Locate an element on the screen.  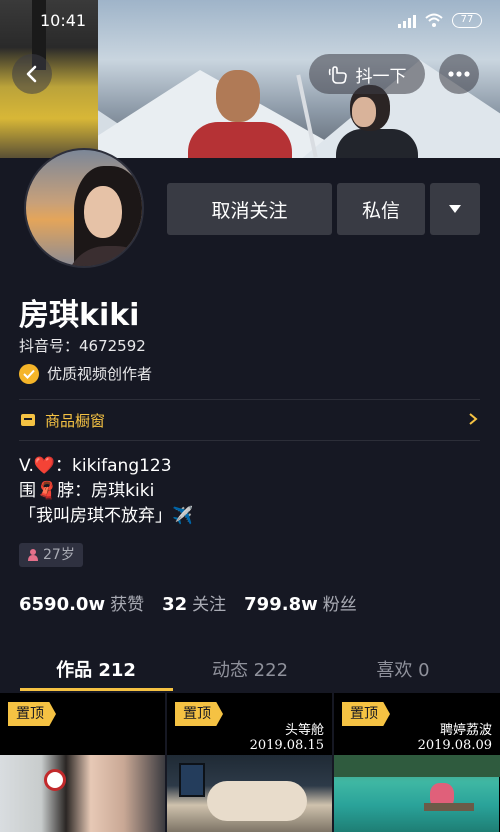
video-thumbnail: 置顶 聘婷荔波 2019.08.09 is located at coordinates (417, 762).